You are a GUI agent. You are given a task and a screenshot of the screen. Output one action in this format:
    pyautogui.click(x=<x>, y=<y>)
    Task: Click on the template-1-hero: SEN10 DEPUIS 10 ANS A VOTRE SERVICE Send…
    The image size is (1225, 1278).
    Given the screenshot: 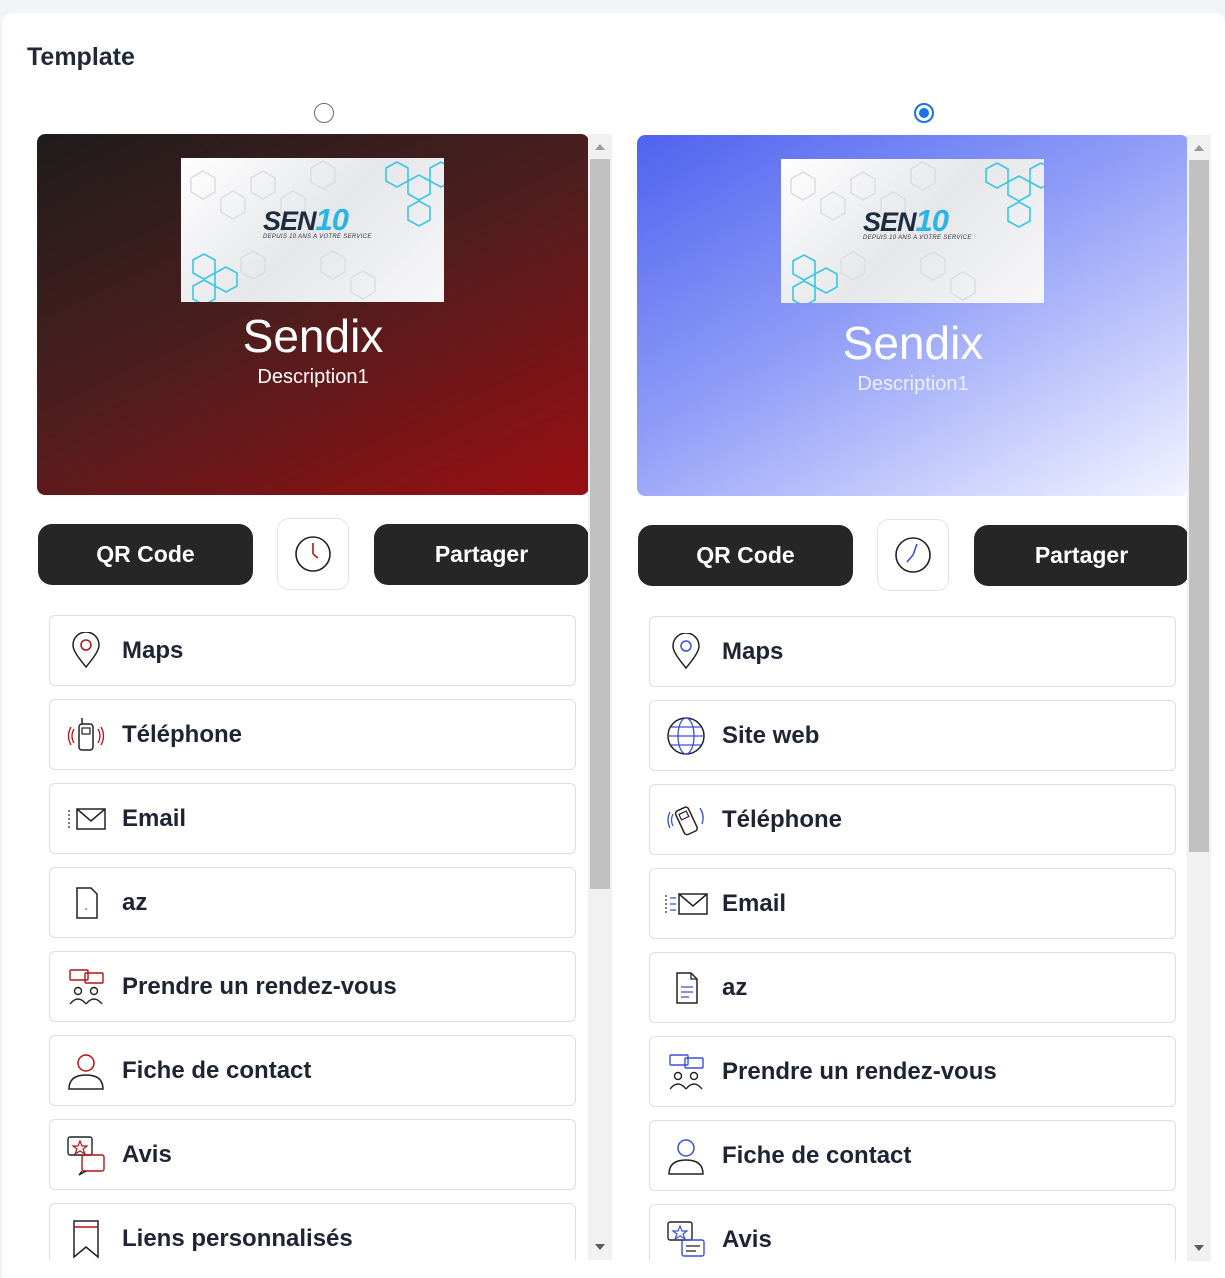 What is the action you would take?
    pyautogui.click(x=313, y=314)
    